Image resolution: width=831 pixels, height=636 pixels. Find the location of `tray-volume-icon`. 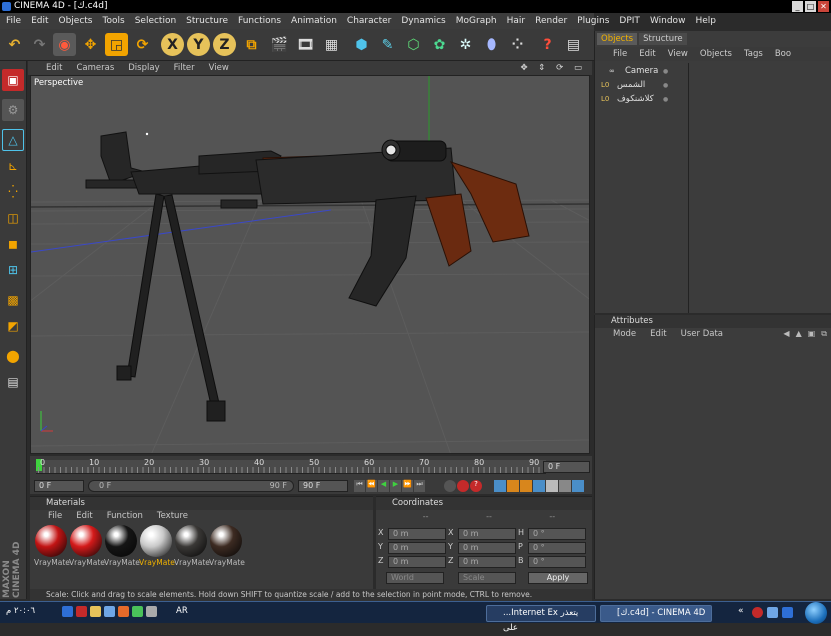

tray-volume-icon is located at coordinates (123, 611).